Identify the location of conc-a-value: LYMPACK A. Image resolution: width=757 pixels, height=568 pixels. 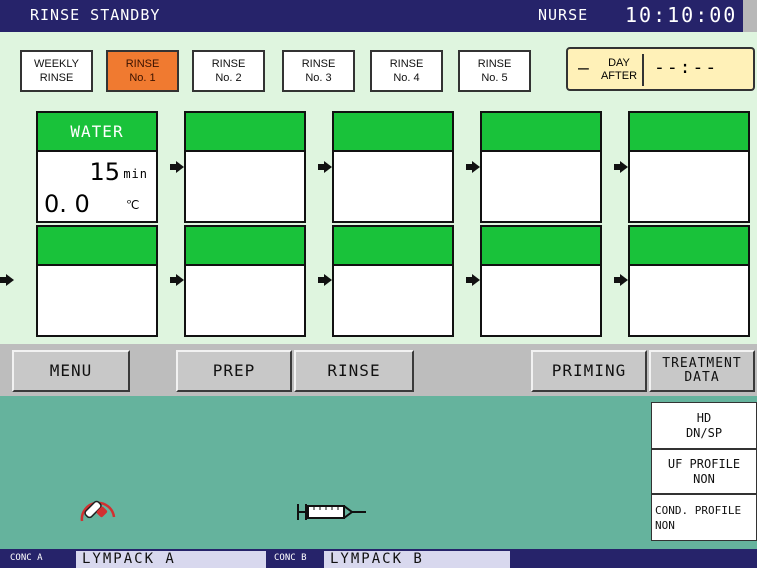
(171, 559).